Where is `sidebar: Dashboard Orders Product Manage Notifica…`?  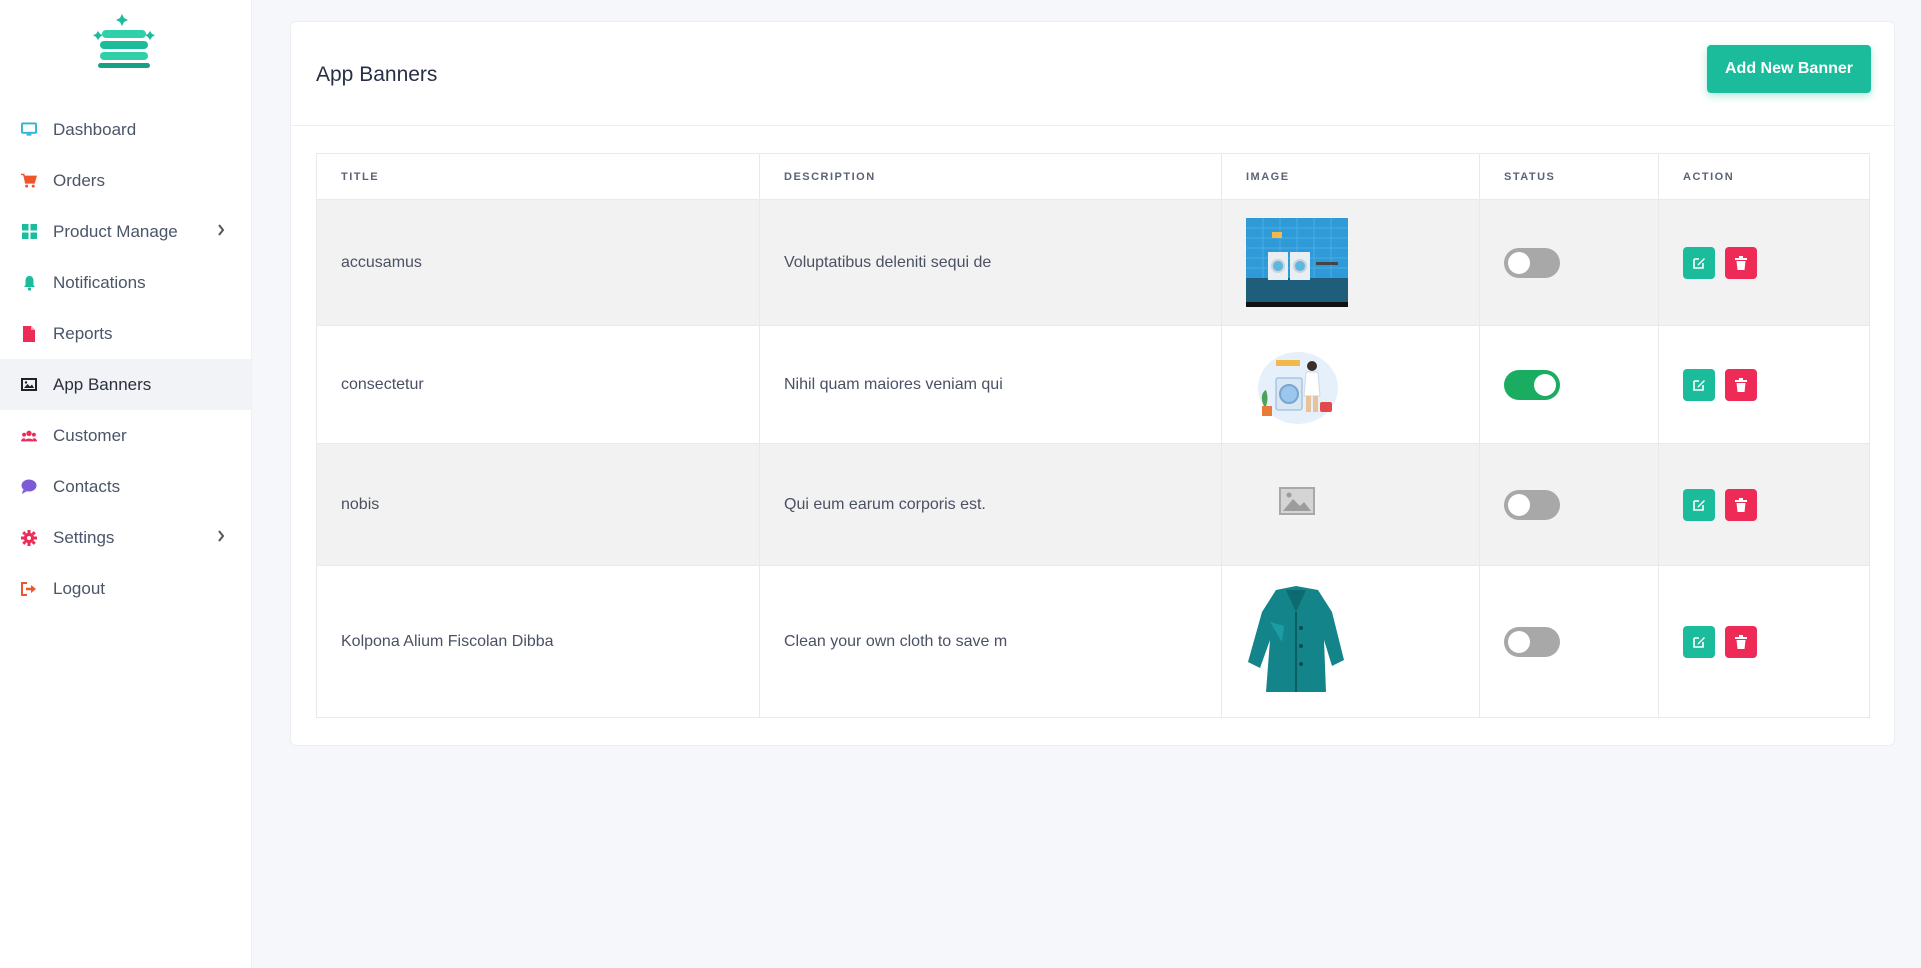
sidebar: Dashboard Orders Product Manage Notifica… is located at coordinates (126, 484).